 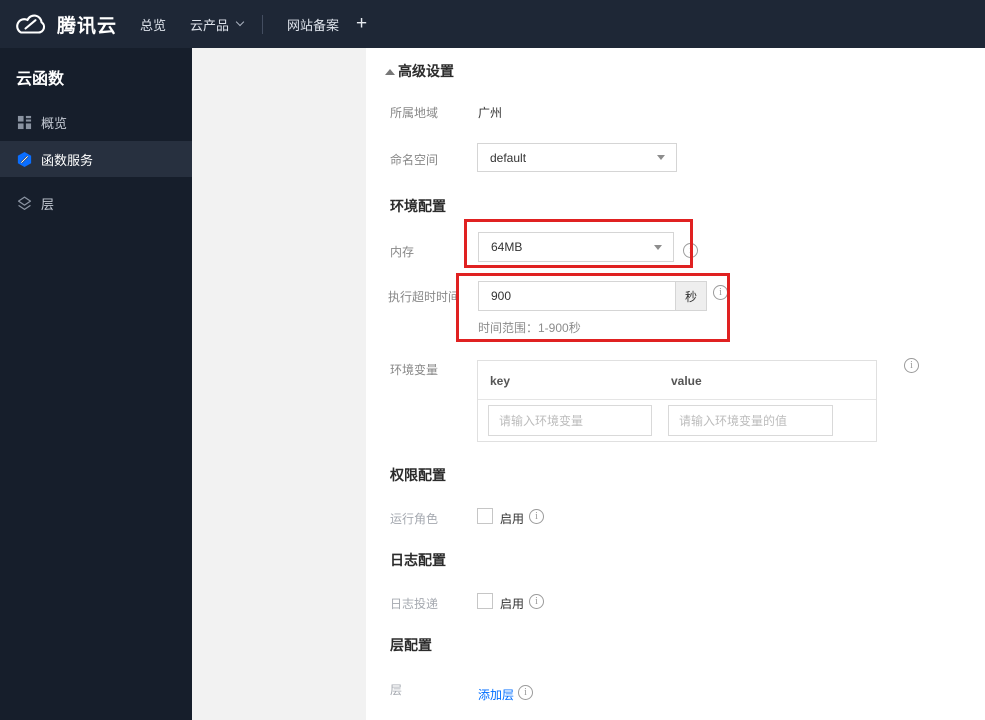 I want to click on memory-selected-value: 64MB, so click(x=507, y=247).